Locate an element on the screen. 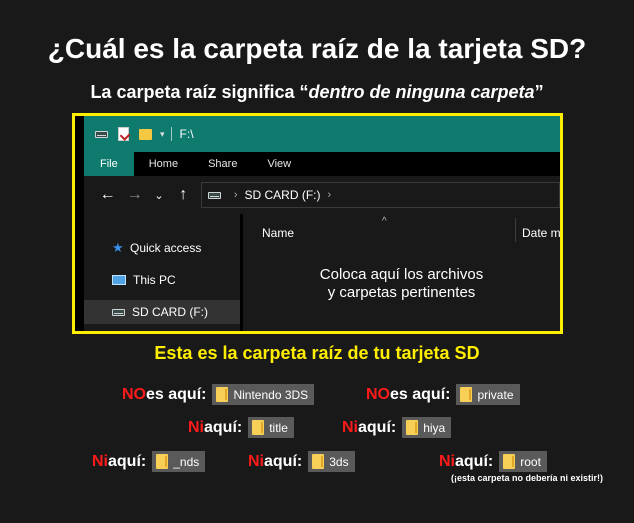 The height and width of the screenshot is (523, 634). folder-chip: Nintendo 3DS is located at coordinates (263, 394).